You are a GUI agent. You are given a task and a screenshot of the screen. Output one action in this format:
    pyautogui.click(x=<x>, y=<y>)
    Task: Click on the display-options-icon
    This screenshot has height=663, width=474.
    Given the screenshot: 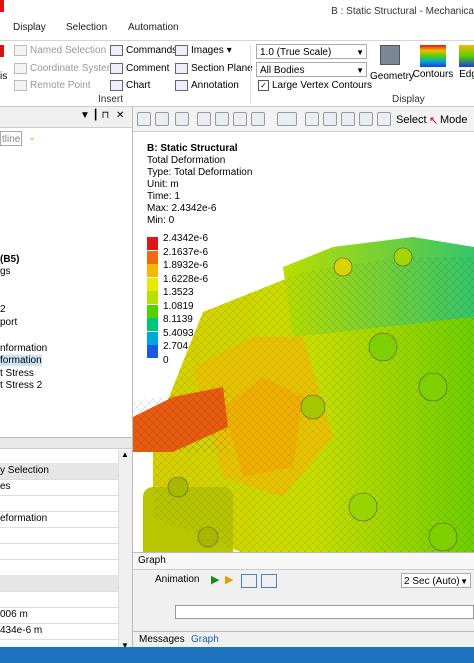 What is the action you would take?
    pyautogui.click(x=258, y=119)
    